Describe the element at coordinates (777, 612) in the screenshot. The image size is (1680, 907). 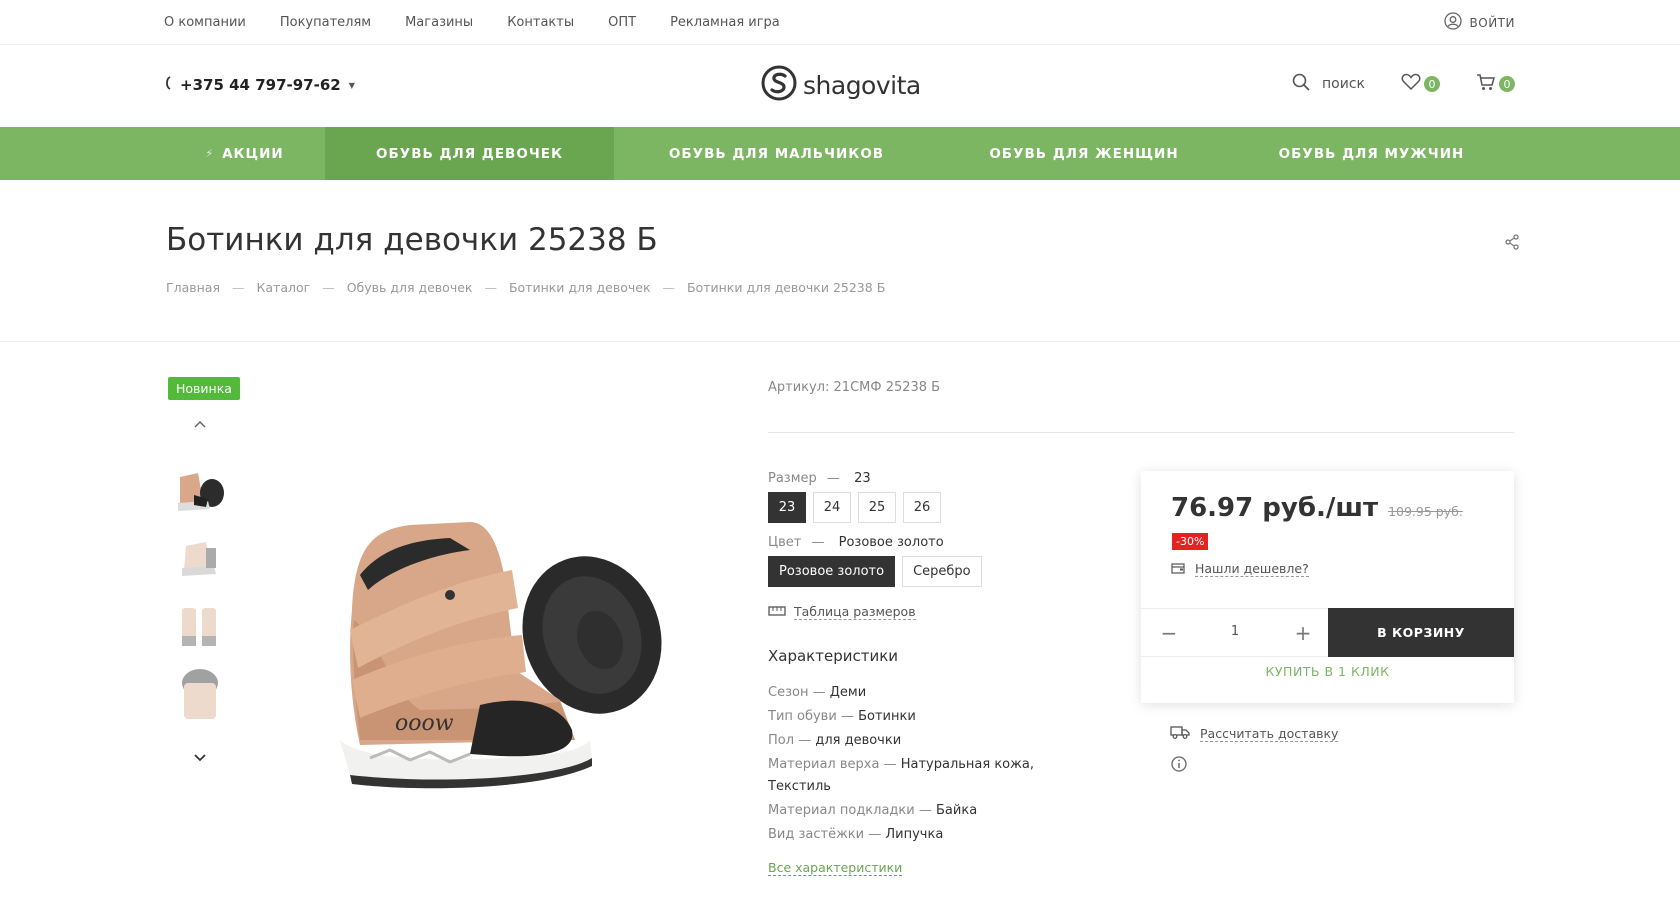
I see `ruler-icon` at that location.